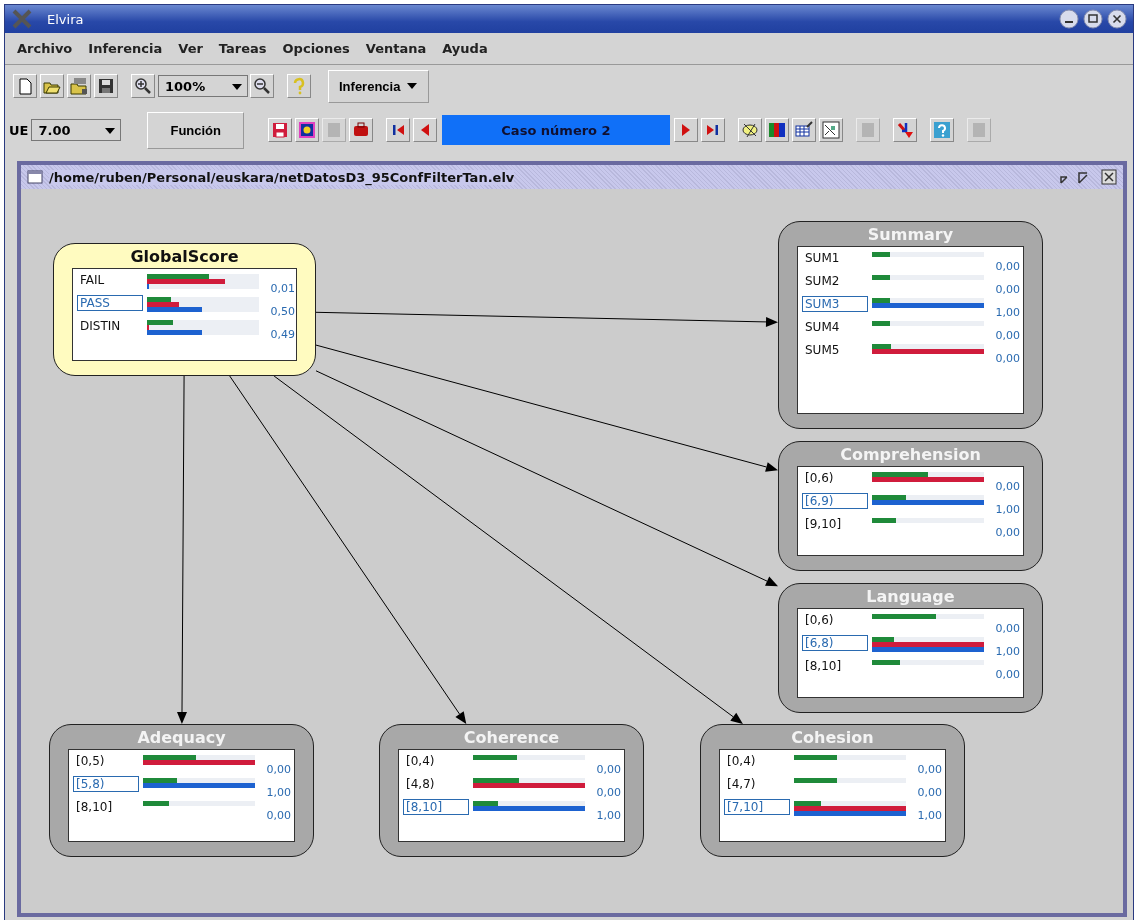 This screenshot has height=920, width=1138. Describe the element at coordinates (910, 325) in the screenshot. I see `node-card: Summary SUM1 0,00 SUM2 0,00 SUM3 1,00 SUM4 0,00 SUM5 0,00` at that location.